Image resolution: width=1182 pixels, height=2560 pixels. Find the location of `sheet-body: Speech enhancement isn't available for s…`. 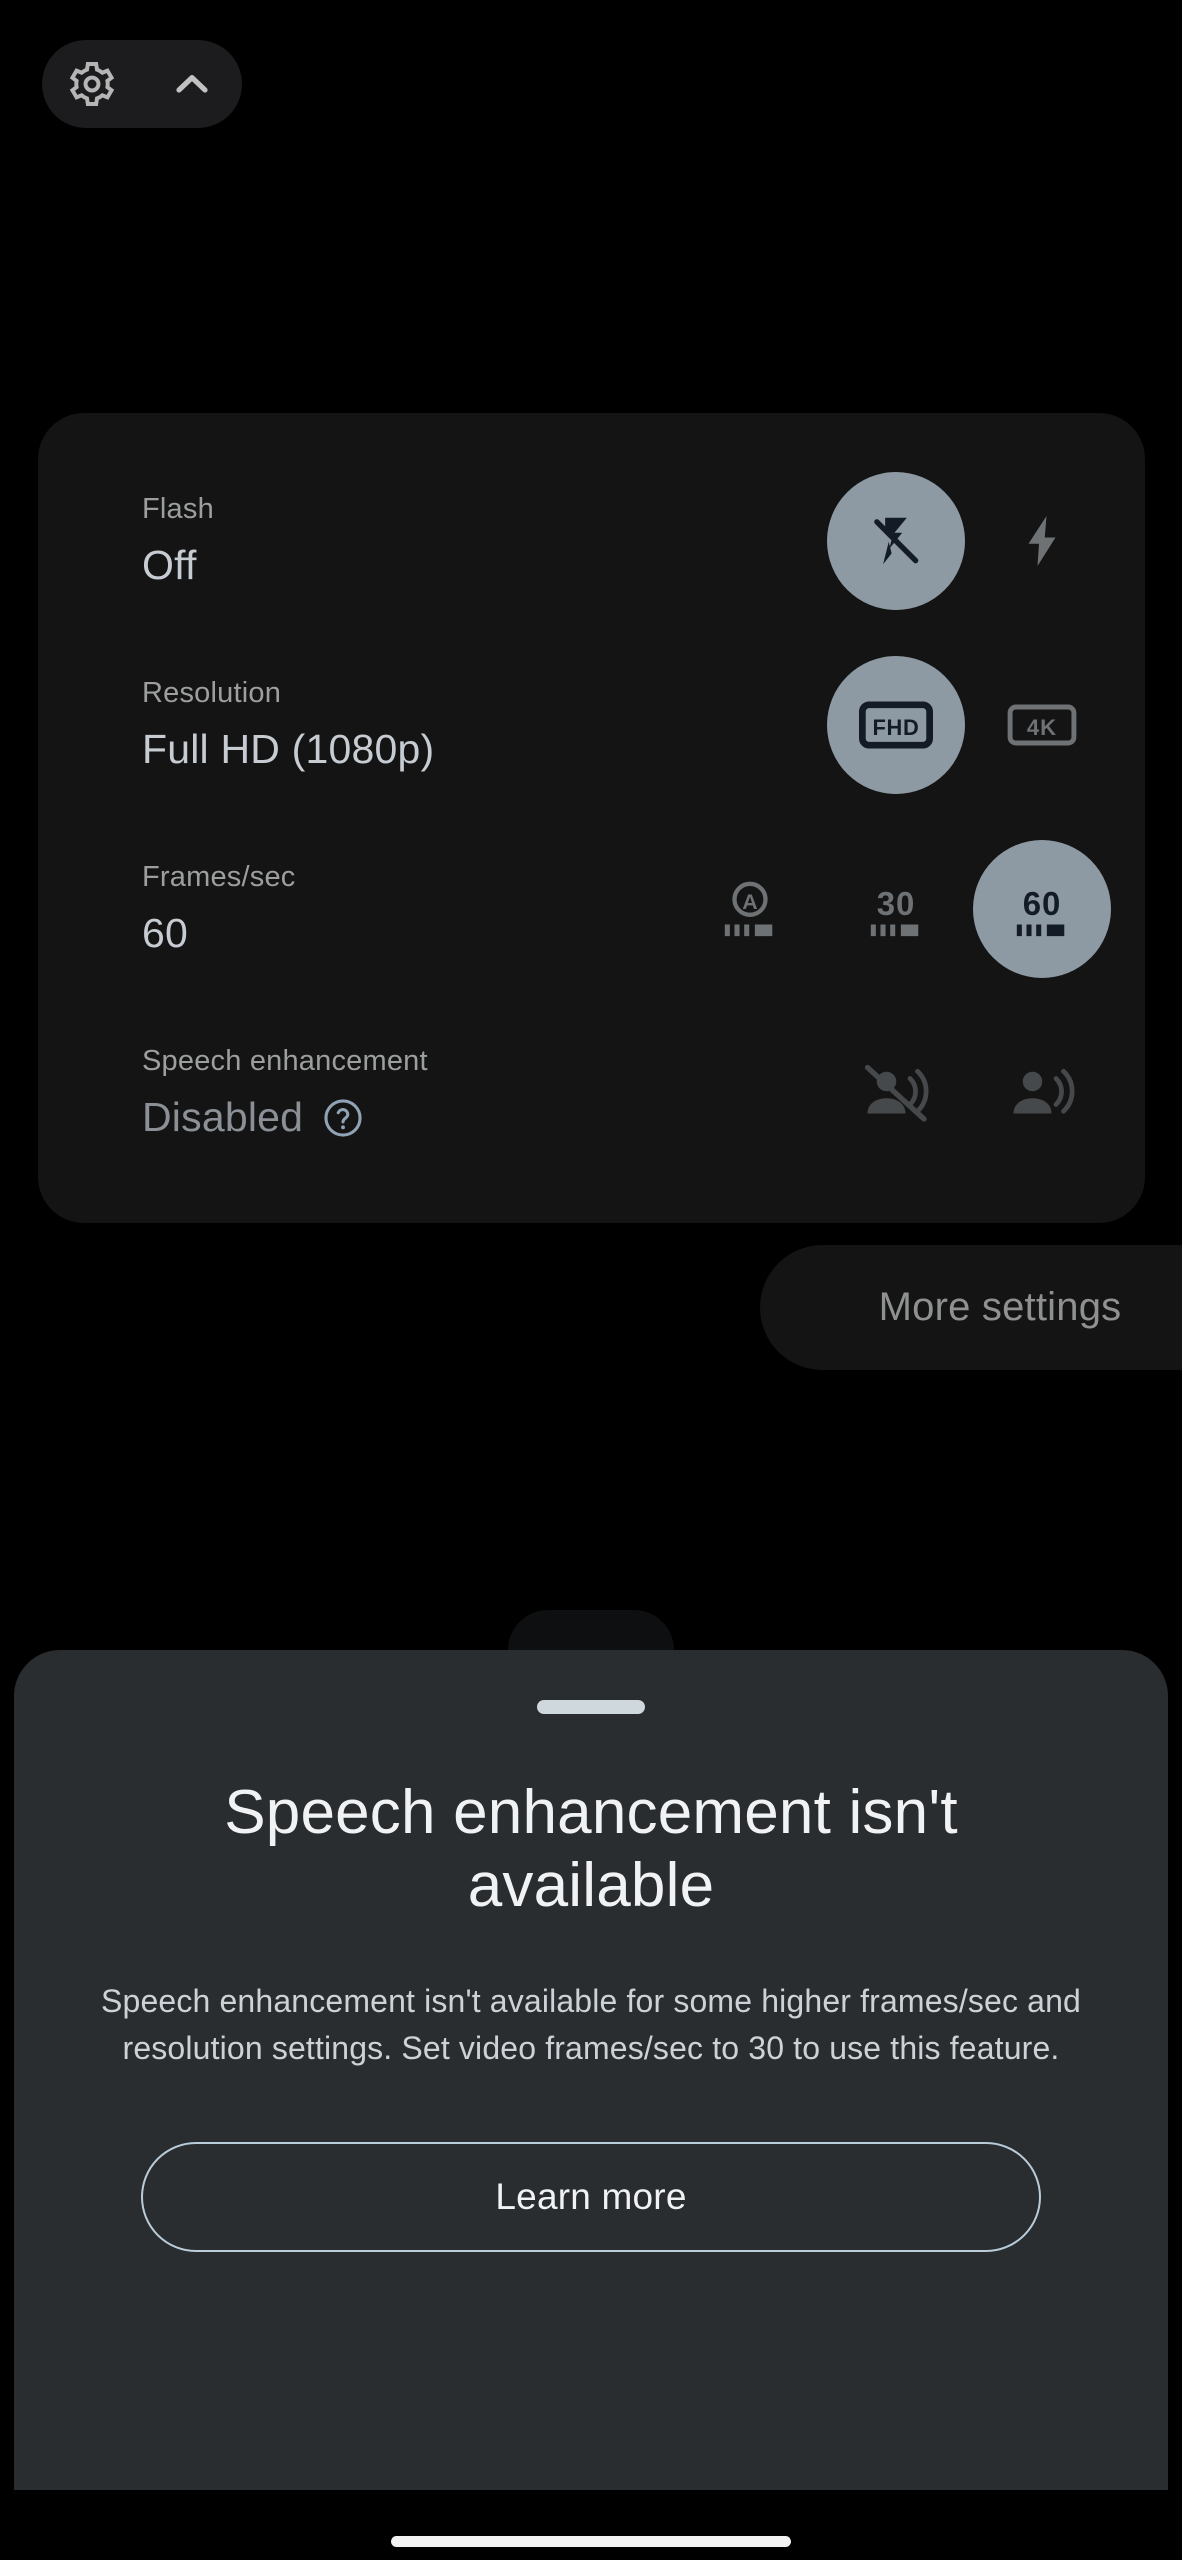

sheet-body: Speech enhancement isn't available for s… is located at coordinates (591, 2025).